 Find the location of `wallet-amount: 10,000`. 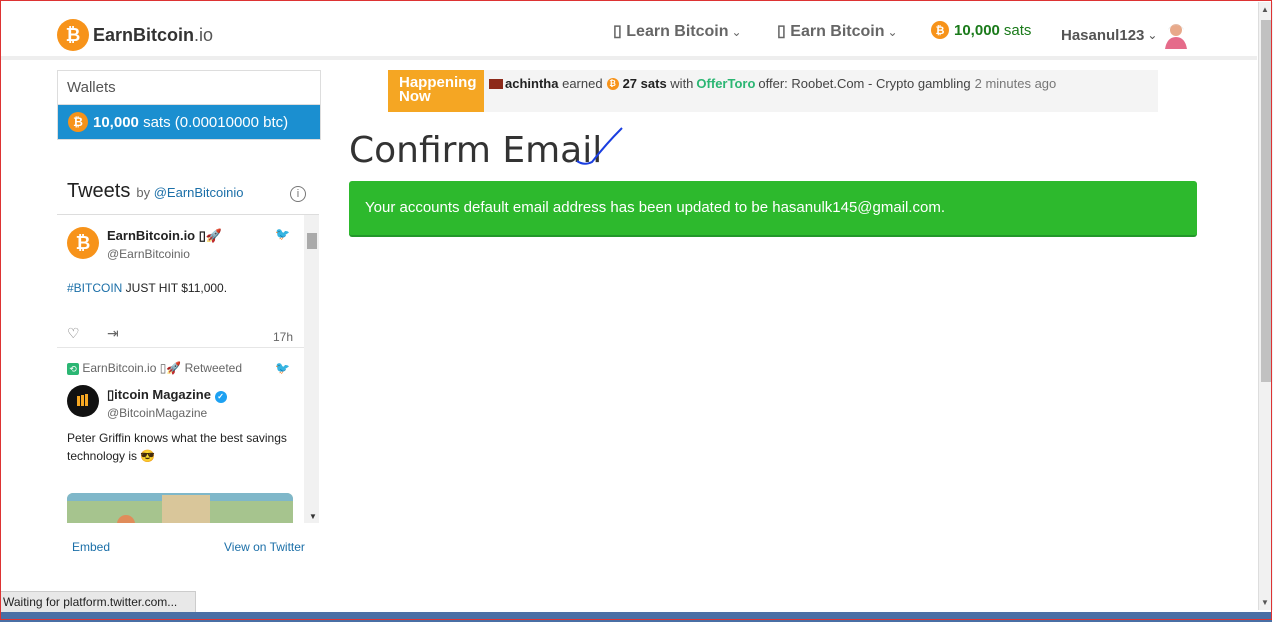

wallet-amount: 10,000 is located at coordinates (116, 122).